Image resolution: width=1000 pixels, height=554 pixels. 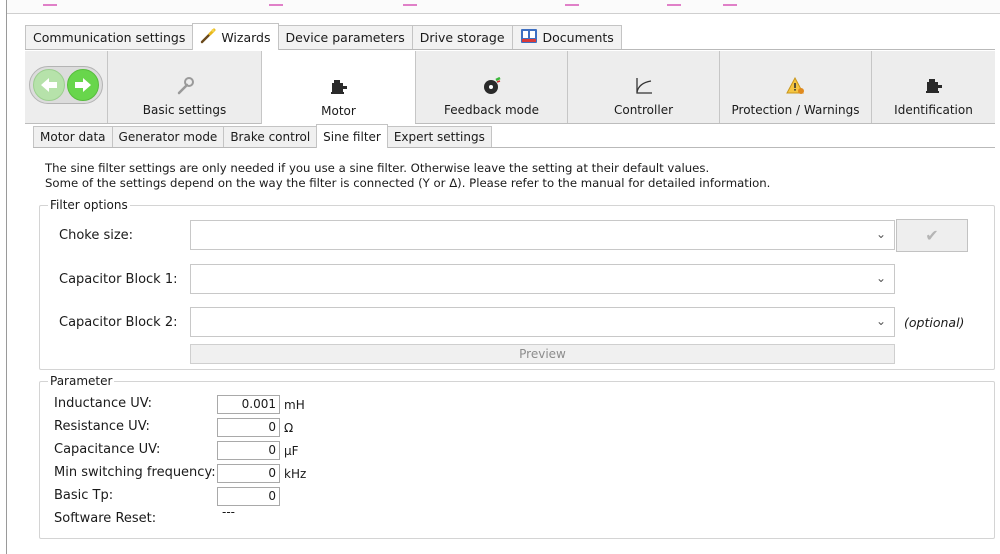 I want to click on tab-wizards: Wizards, so click(x=235, y=36).